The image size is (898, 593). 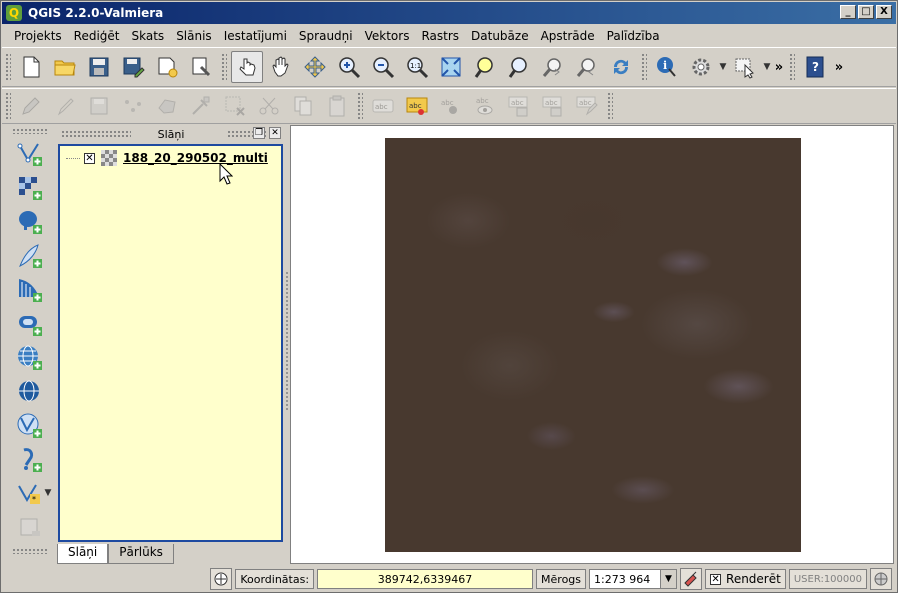 What do you see at coordinates (668, 579) in the screenshot?
I see `chevron-down-icon: ▼` at bounding box center [668, 579].